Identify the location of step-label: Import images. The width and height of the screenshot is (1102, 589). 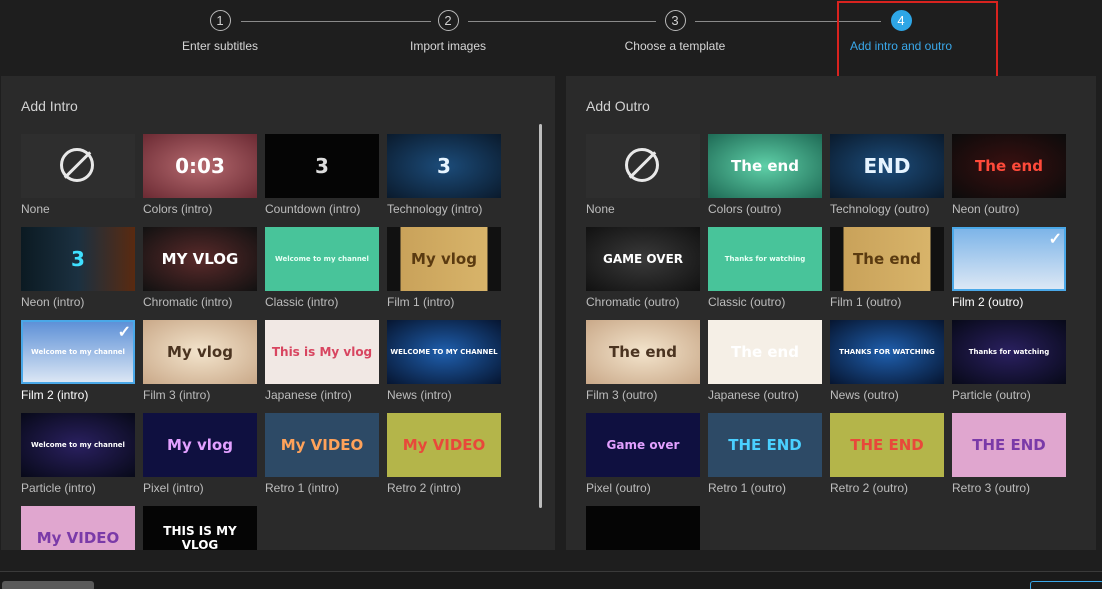
(448, 46).